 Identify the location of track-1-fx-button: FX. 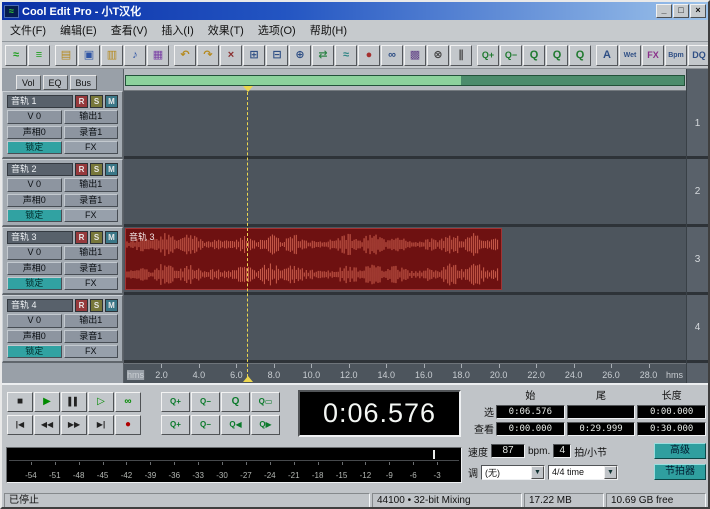
(90, 147).